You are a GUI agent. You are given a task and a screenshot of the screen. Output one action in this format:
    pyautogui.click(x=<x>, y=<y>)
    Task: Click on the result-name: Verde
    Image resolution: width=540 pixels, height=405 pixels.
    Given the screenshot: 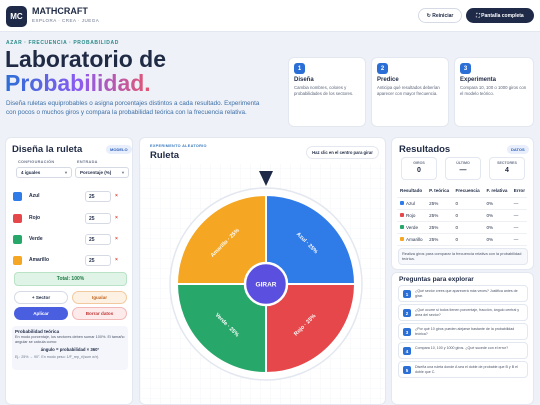 What is the action you would take?
    pyautogui.click(x=412, y=227)
    